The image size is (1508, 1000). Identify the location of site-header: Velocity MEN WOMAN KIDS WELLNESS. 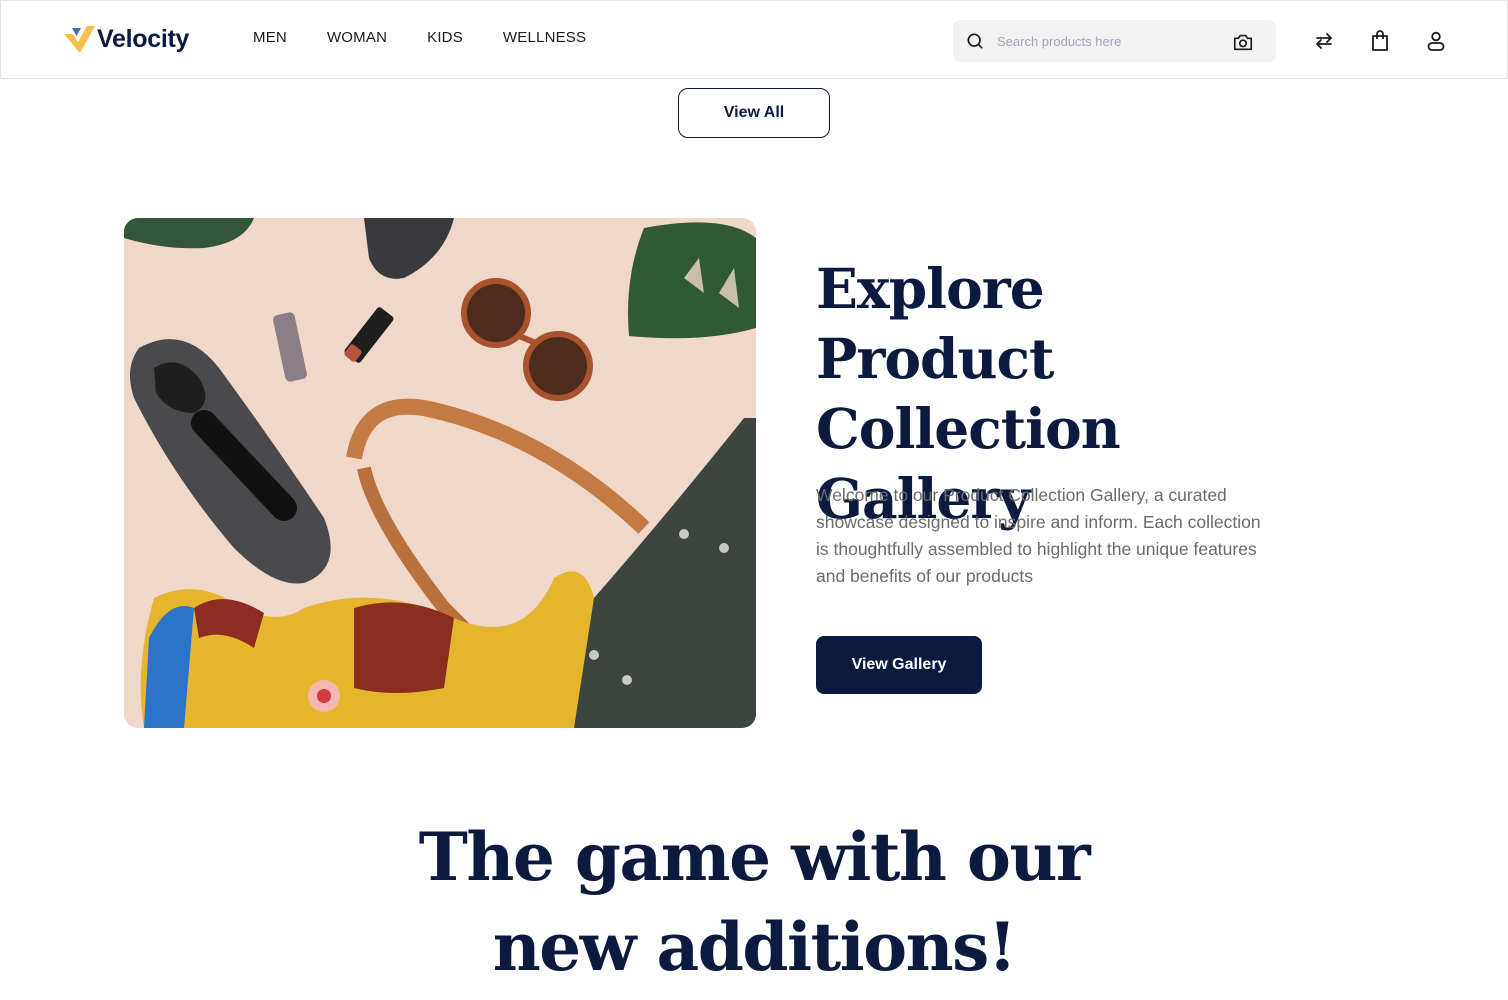
(754, 39).